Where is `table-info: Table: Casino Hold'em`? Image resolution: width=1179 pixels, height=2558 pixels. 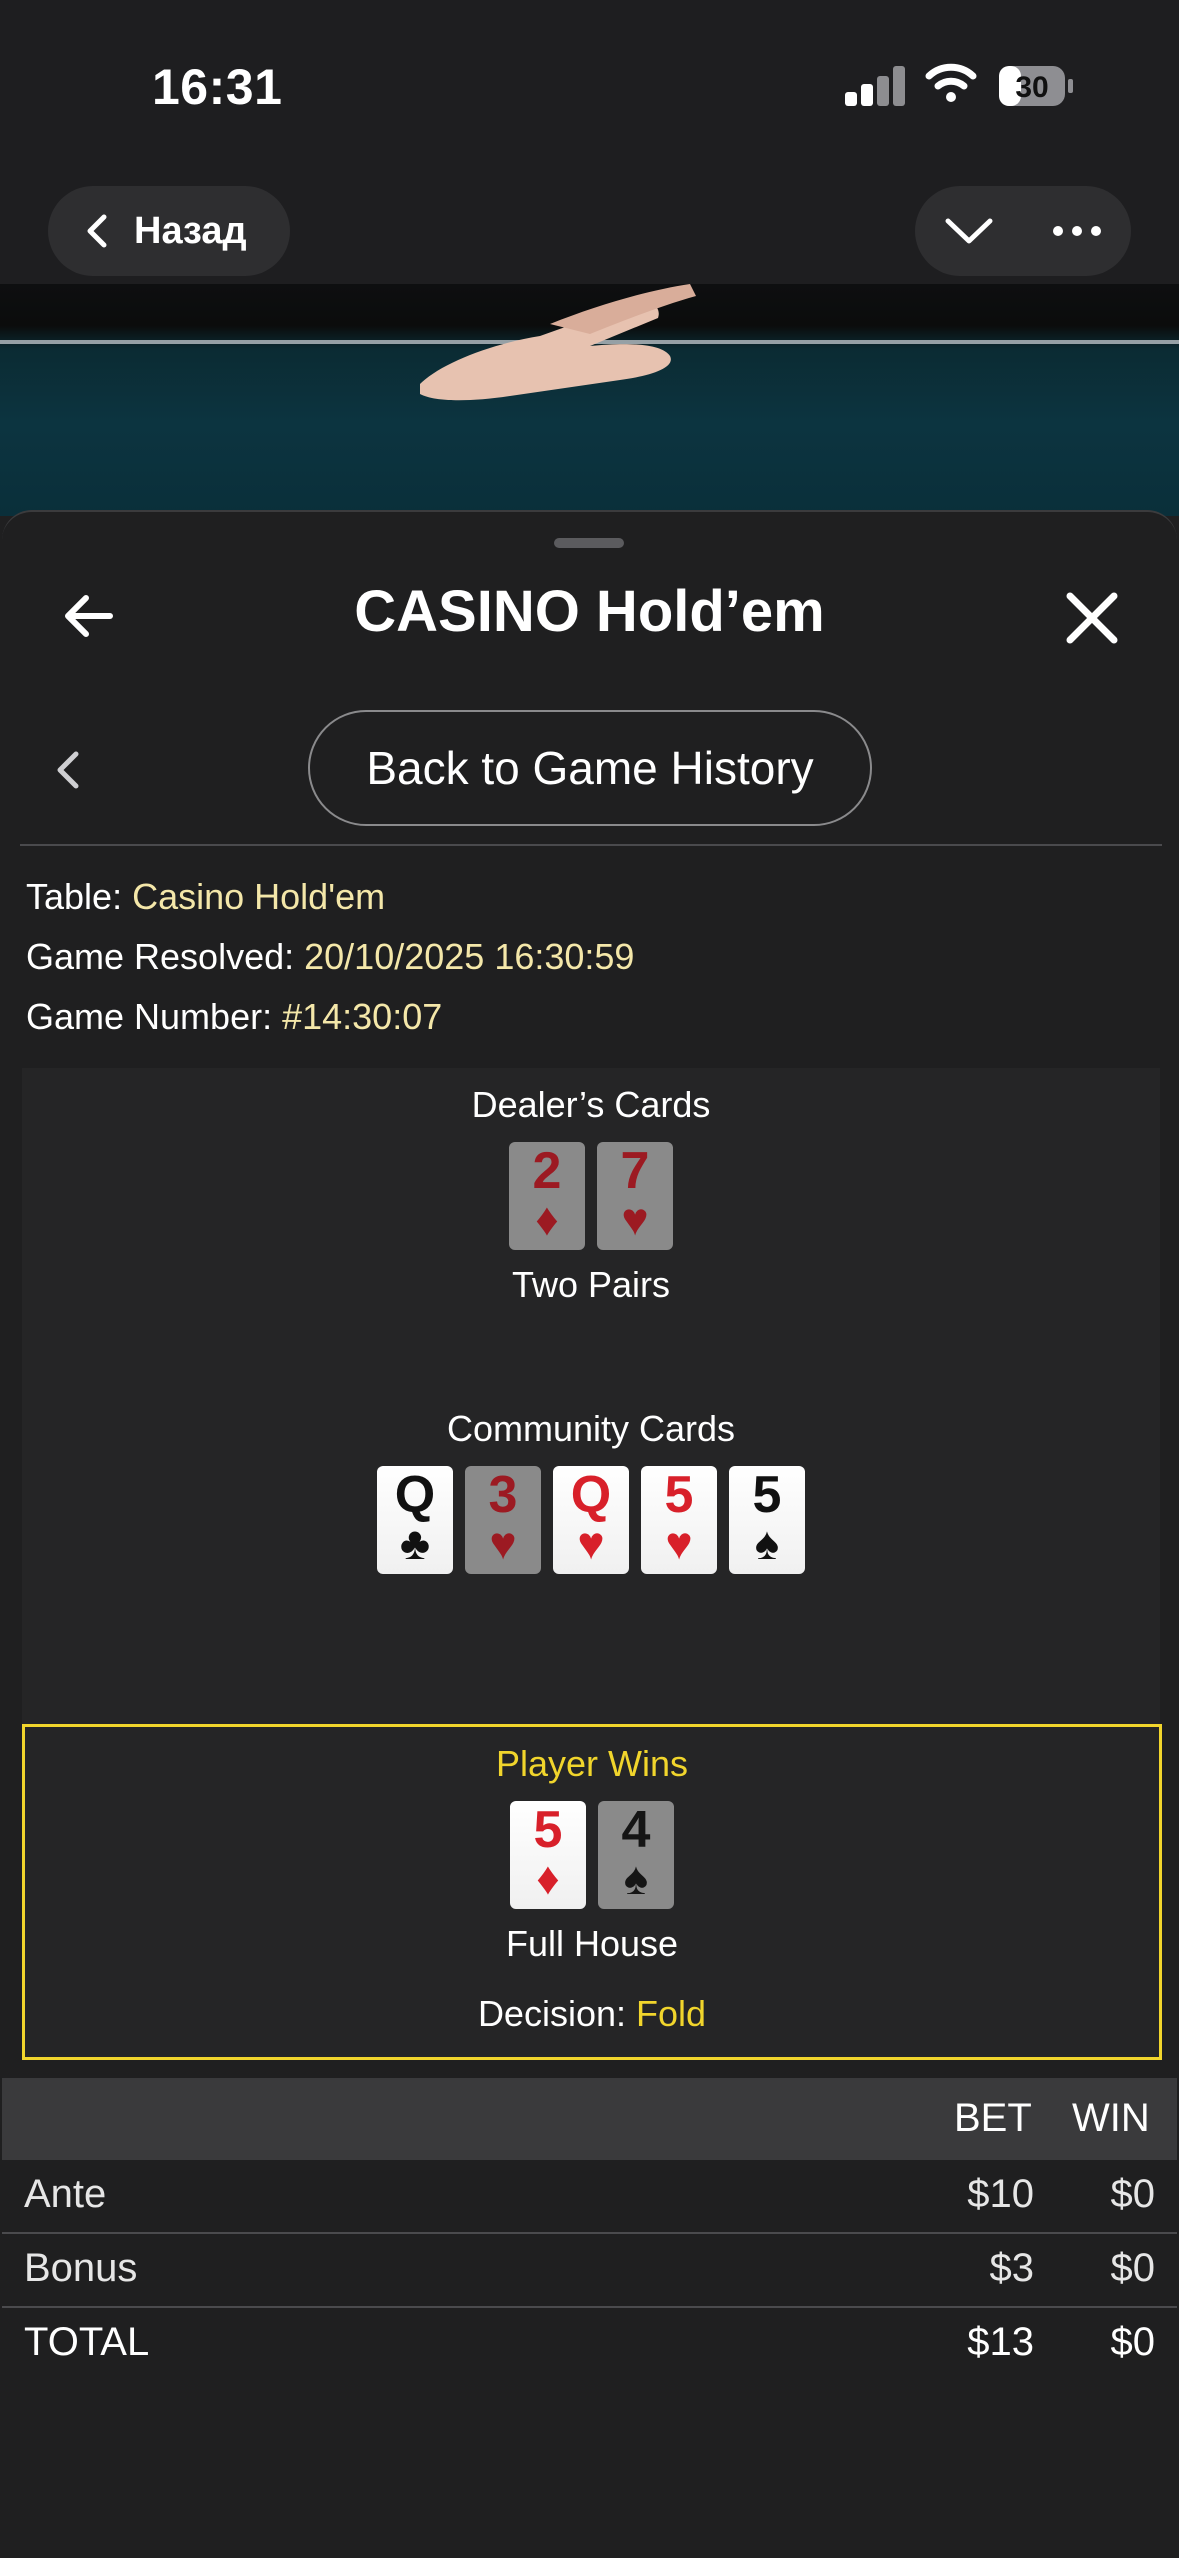
table-info: Table: Casino Hold'em is located at coordinates (205, 897).